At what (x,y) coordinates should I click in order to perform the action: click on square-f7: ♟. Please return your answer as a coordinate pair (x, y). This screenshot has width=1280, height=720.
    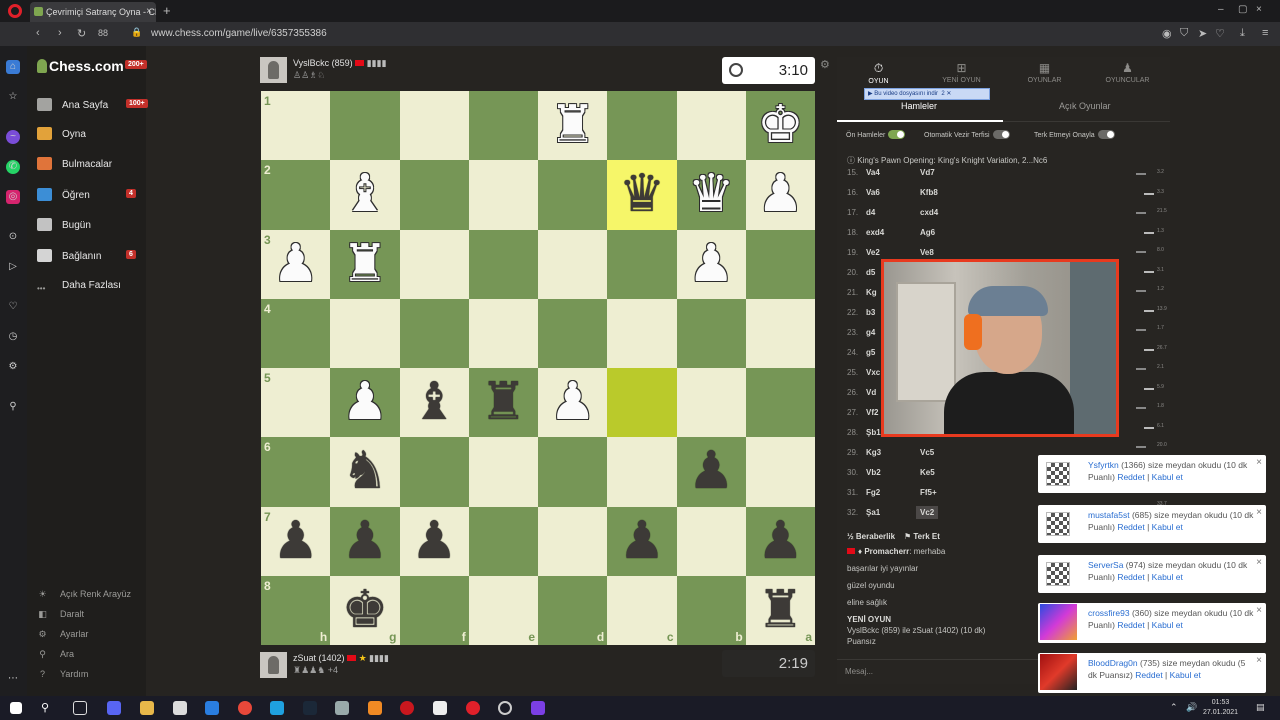
    Looking at the image, I should click on (434, 541).